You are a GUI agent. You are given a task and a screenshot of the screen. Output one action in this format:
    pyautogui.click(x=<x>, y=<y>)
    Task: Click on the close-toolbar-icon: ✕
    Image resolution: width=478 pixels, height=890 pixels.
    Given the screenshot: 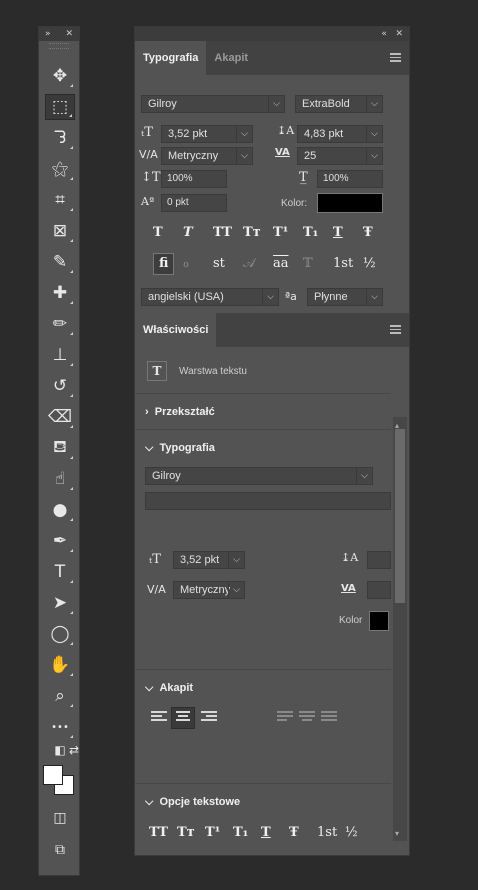 What is the action you would take?
    pyautogui.click(x=69, y=34)
    